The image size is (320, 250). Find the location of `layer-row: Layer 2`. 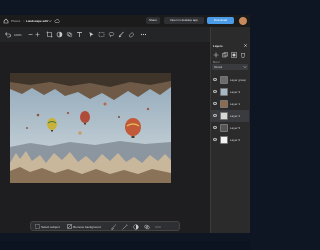

layer-row: Layer 2 is located at coordinates (230, 116).